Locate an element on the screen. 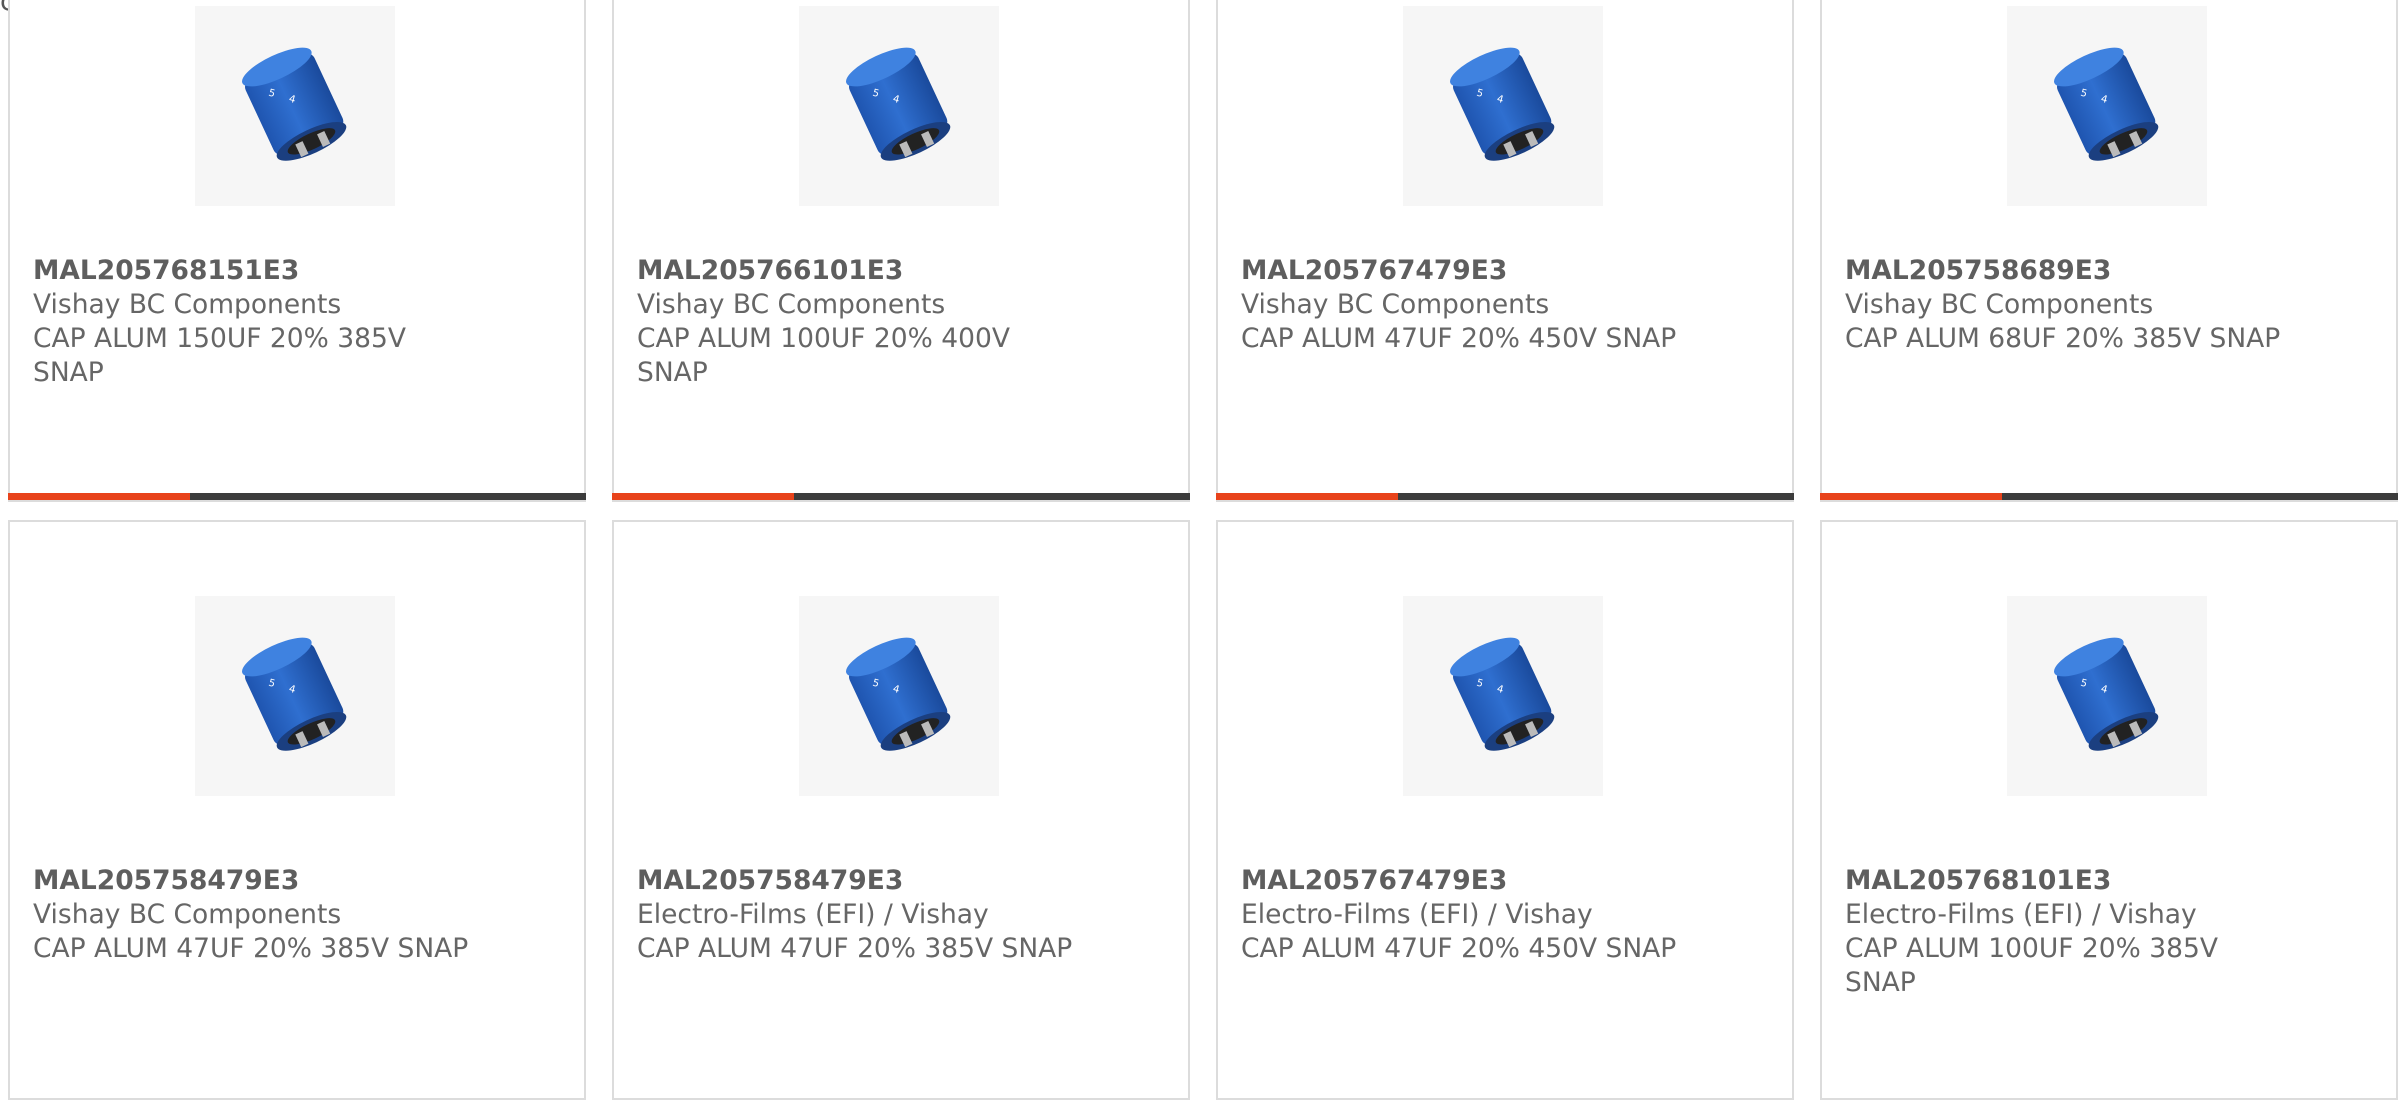 The image size is (2400, 1100). description: CAP ALUM 100UF 20% 400V SNAP is located at coordinates (823, 355).